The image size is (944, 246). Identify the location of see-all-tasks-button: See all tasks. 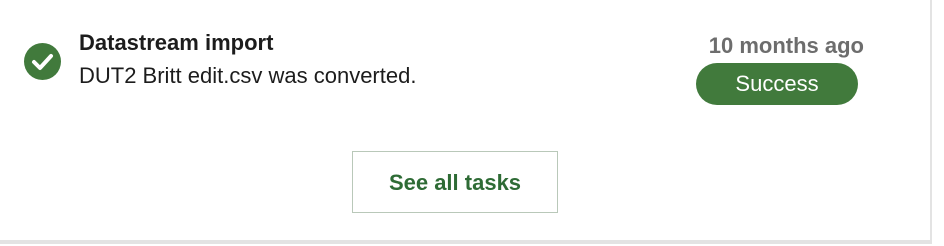
(455, 182).